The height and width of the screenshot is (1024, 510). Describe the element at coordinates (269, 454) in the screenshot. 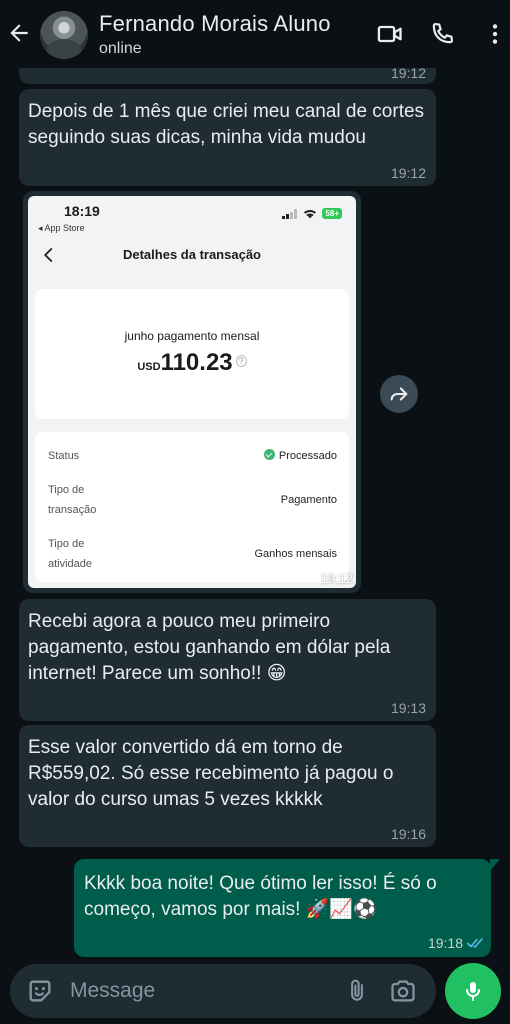

I see `check-circle-icon` at that location.